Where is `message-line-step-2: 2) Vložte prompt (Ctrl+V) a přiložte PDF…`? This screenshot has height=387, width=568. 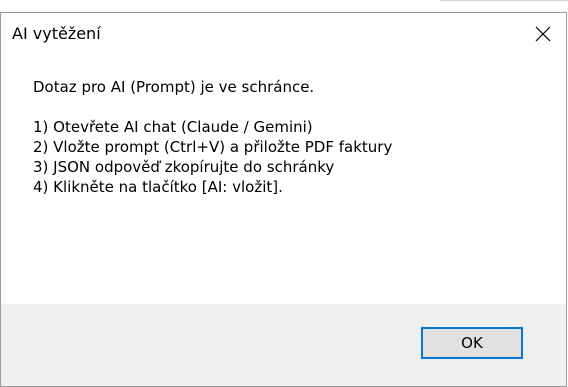
message-line-step-2: 2) Vložte prompt (Ctrl+V) a přiložte PDF… is located at coordinates (213, 147).